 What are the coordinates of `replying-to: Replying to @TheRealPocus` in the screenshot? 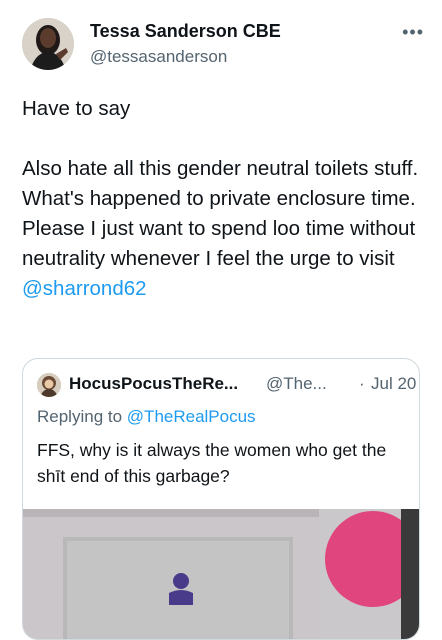 It's located at (146, 417).